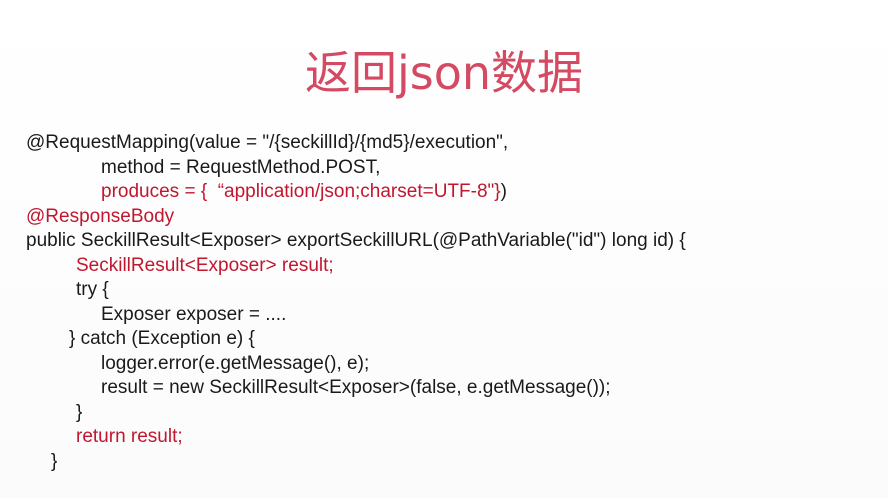 The width and height of the screenshot is (888, 498). Describe the element at coordinates (503, 191) in the screenshot. I see `code-produces-close: )` at that location.